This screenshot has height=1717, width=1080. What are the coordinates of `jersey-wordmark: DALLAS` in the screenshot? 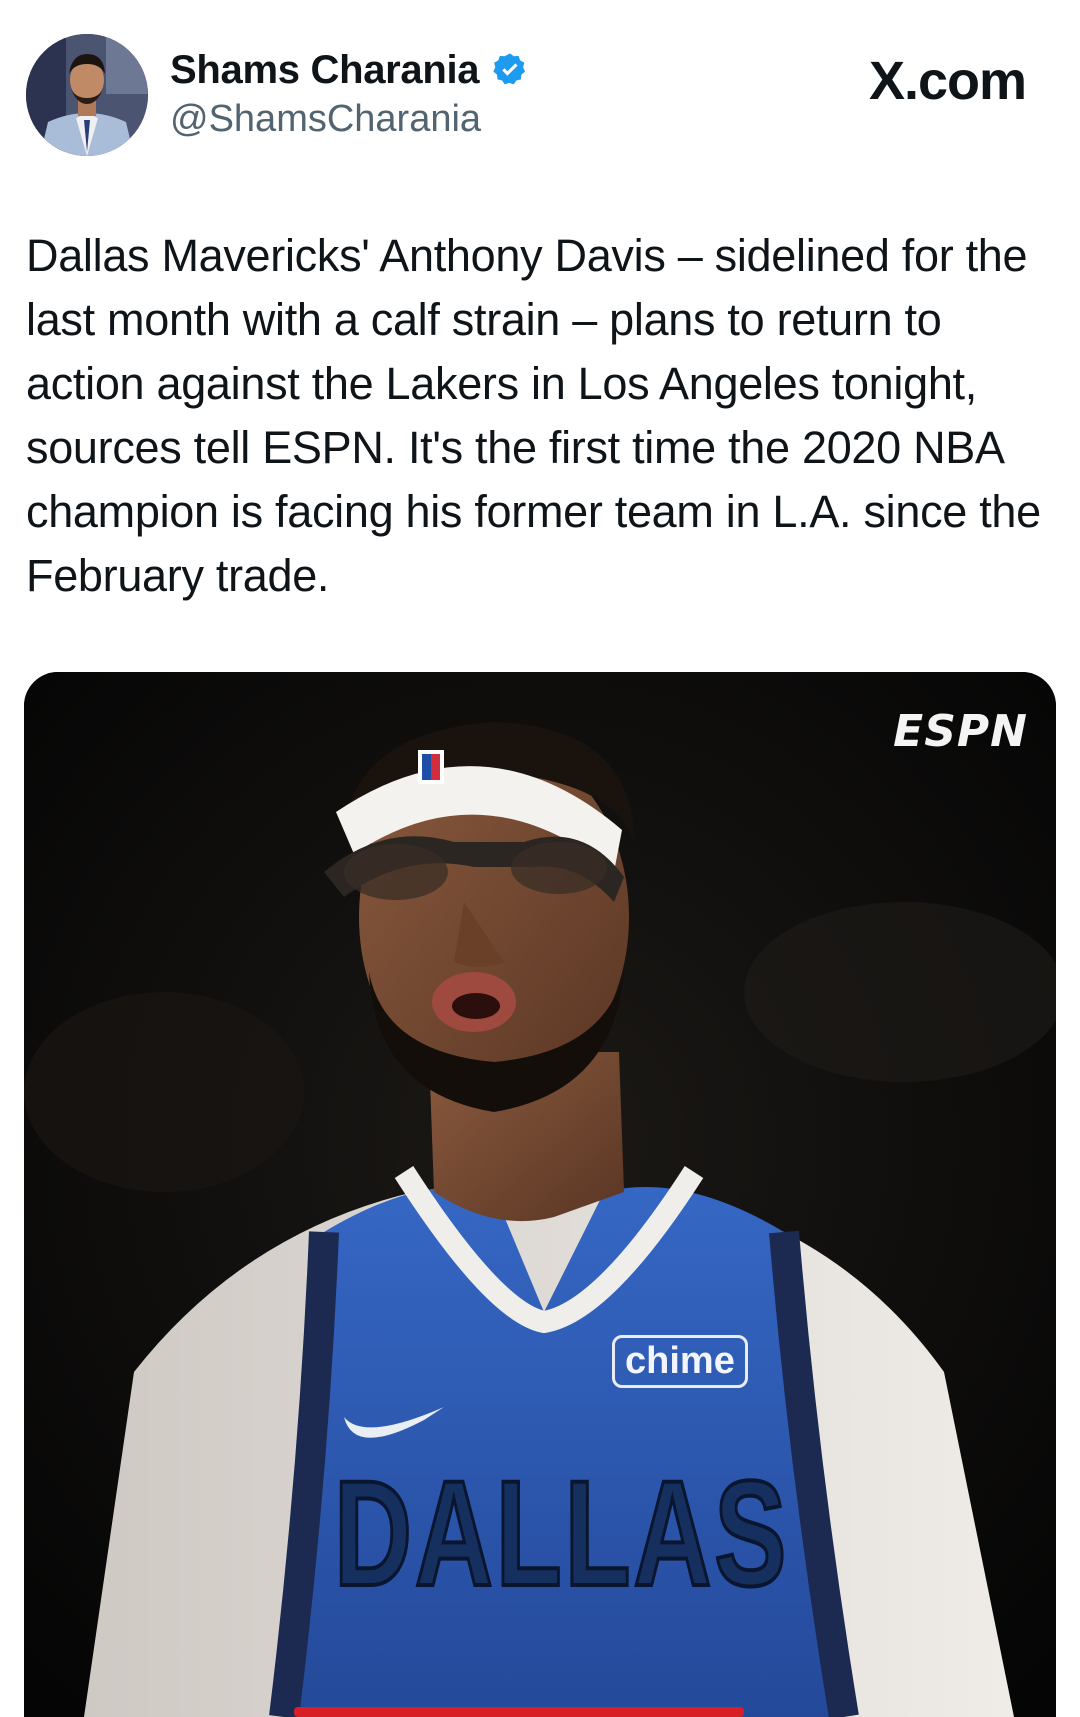 It's located at (561, 1533).